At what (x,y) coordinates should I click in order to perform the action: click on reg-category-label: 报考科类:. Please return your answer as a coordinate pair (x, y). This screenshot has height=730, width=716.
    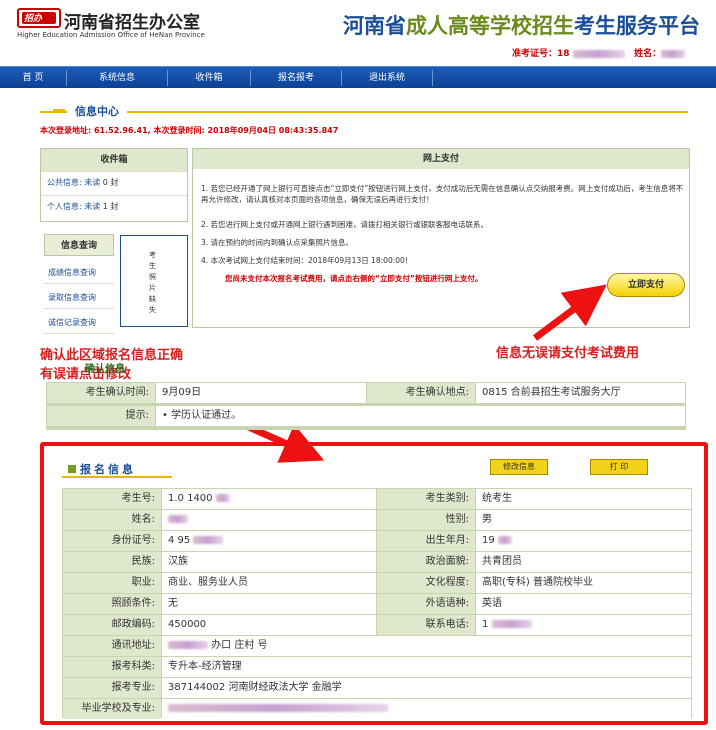
    Looking at the image, I should click on (112, 667).